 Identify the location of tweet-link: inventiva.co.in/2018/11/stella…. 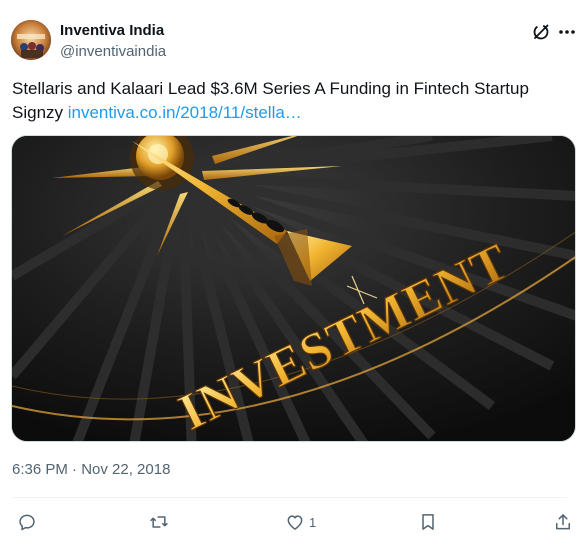
(185, 112).